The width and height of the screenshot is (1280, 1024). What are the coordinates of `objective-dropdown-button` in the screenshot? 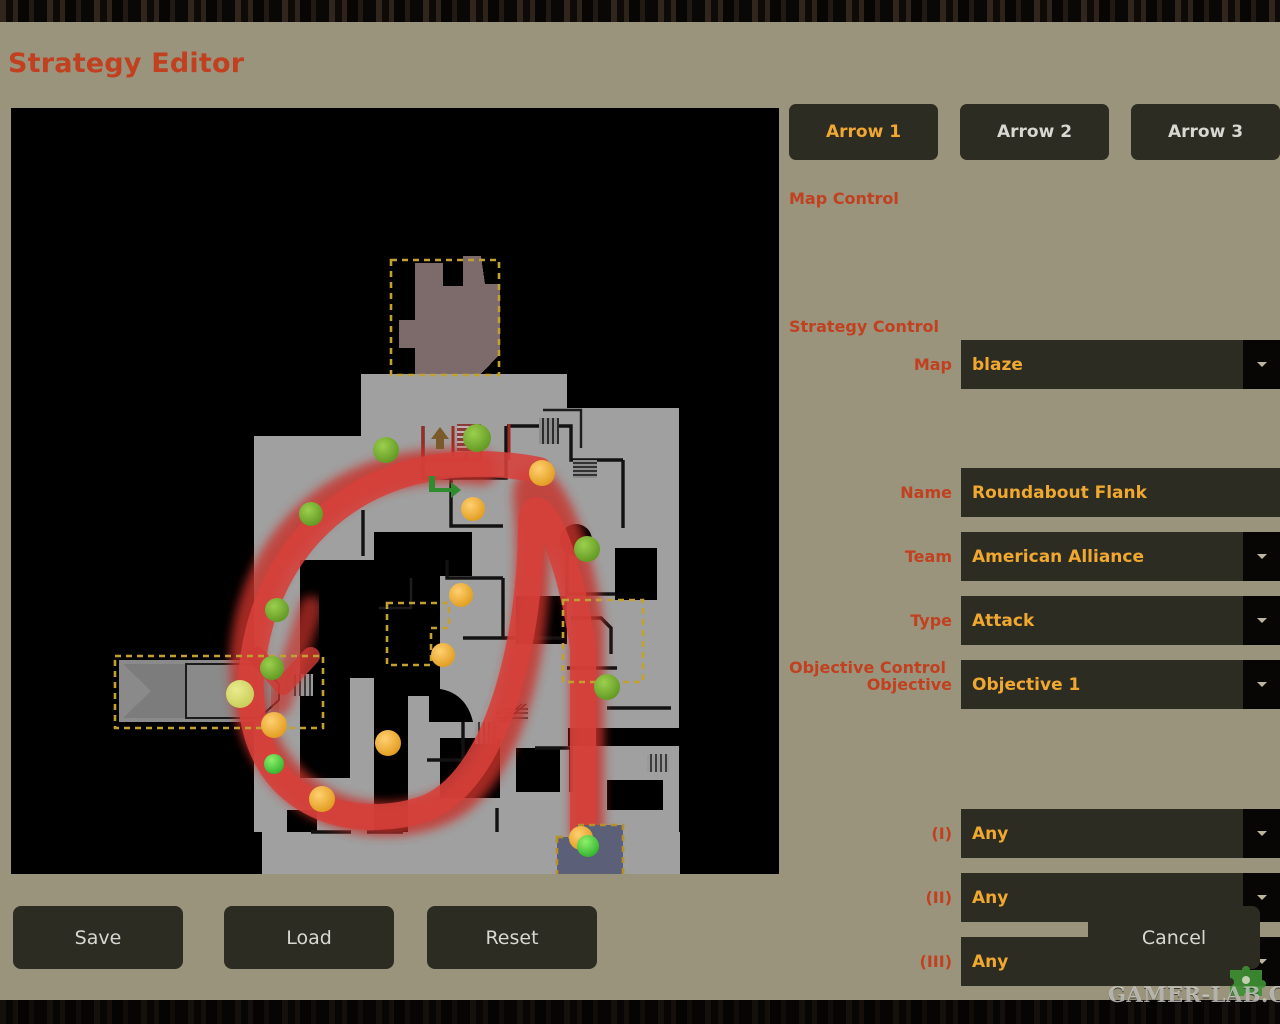 It's located at (1261, 684).